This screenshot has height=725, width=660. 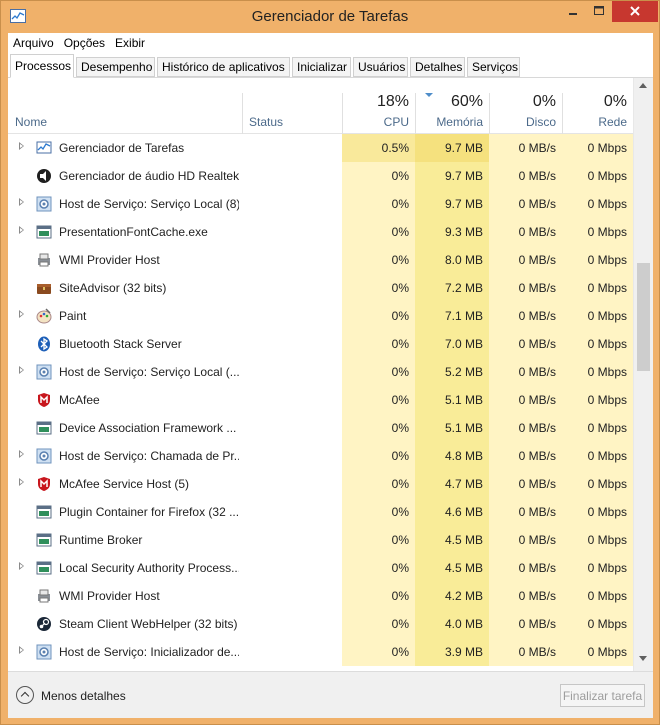 I want to click on process-row: McAfee 0% 5.1 MB 0 MB/s 0 Mbps, so click(x=320, y=400).